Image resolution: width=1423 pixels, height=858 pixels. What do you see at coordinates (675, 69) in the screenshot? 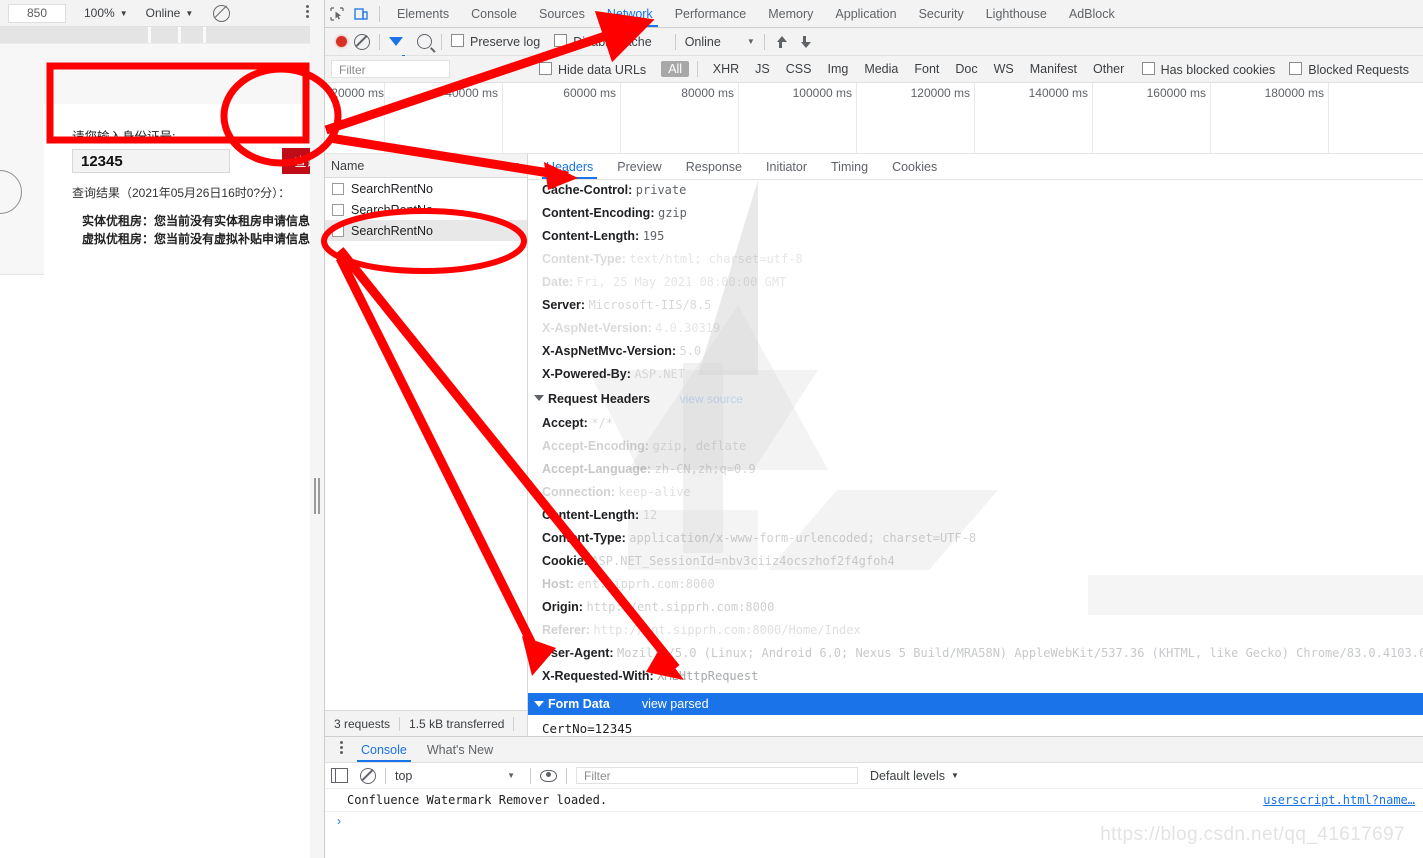
I see `type-filter-all: All` at bounding box center [675, 69].